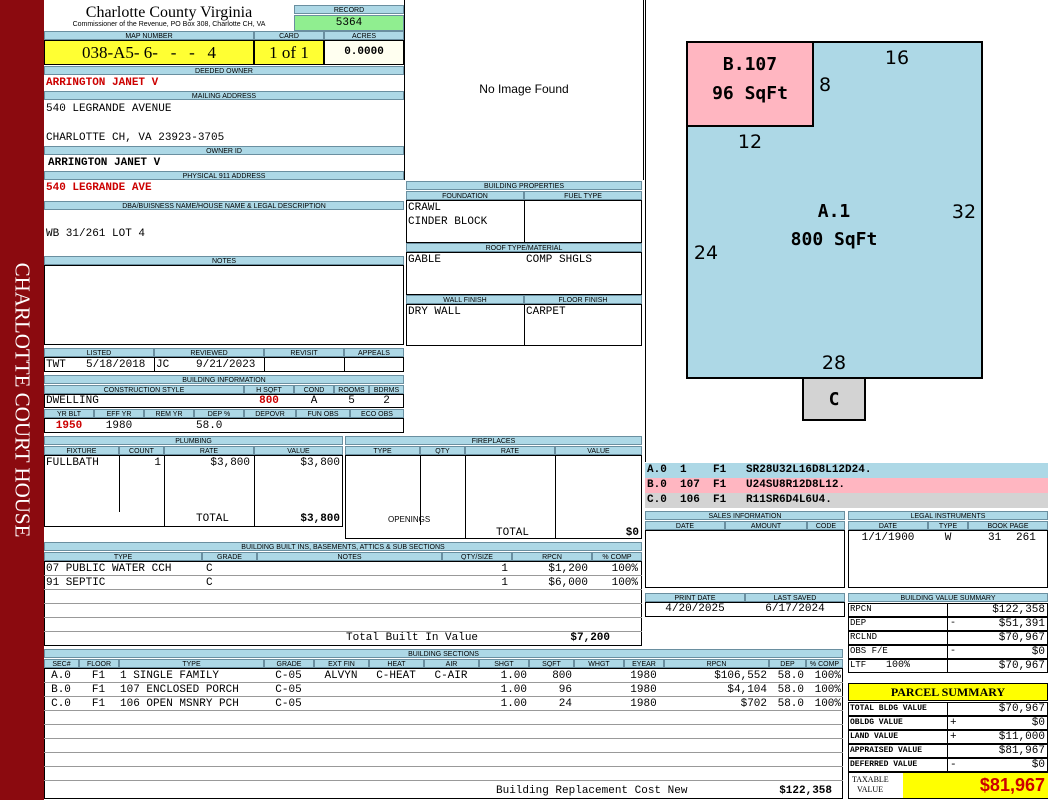  Describe the element at coordinates (298, 450) in the screenshot. I see `value-label: VALUE` at that location.